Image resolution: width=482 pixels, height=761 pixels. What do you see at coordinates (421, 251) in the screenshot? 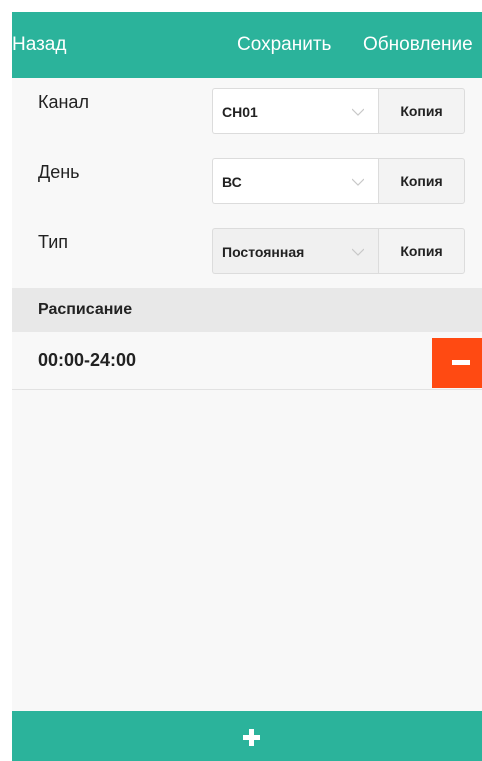
I see `type-copy-button: Копия` at bounding box center [421, 251].